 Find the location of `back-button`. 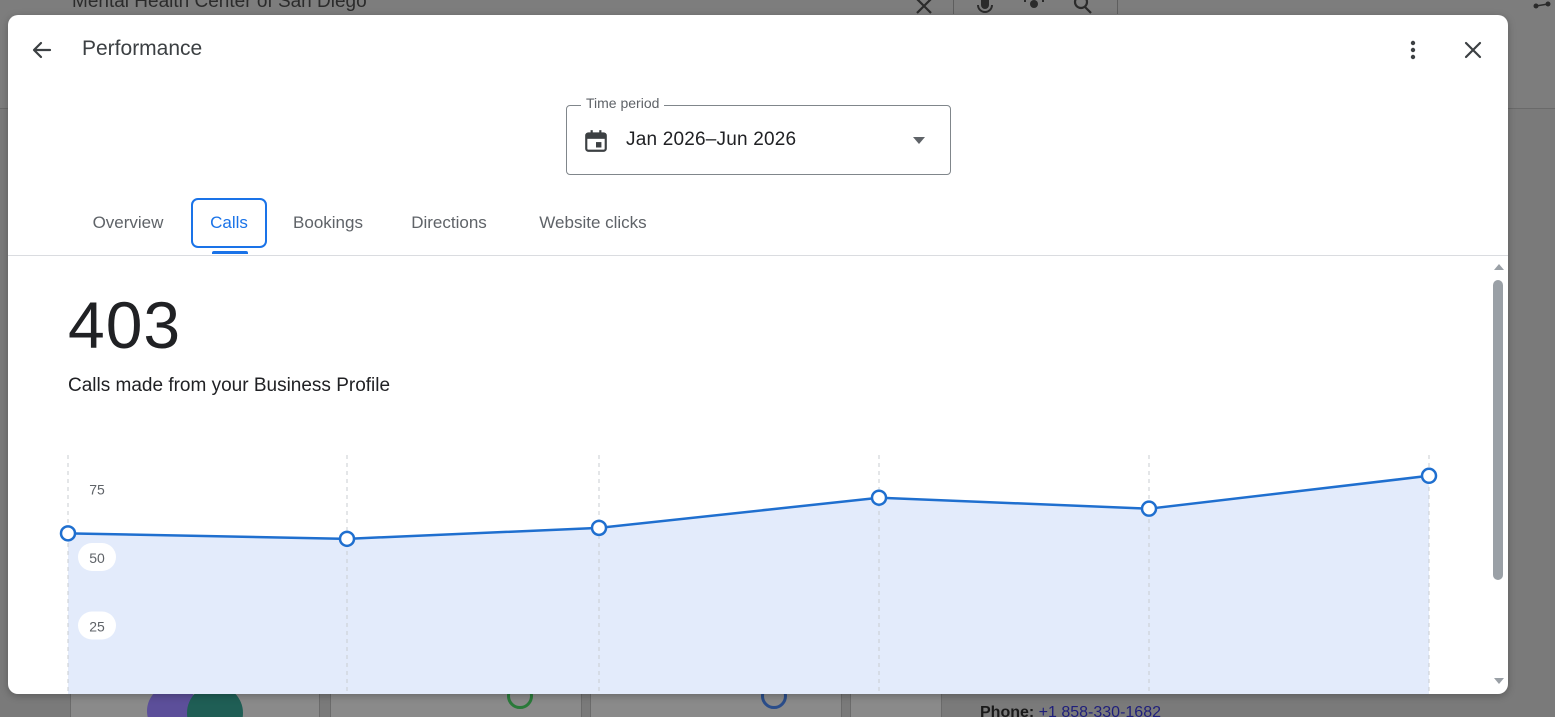

back-button is located at coordinates (42, 50).